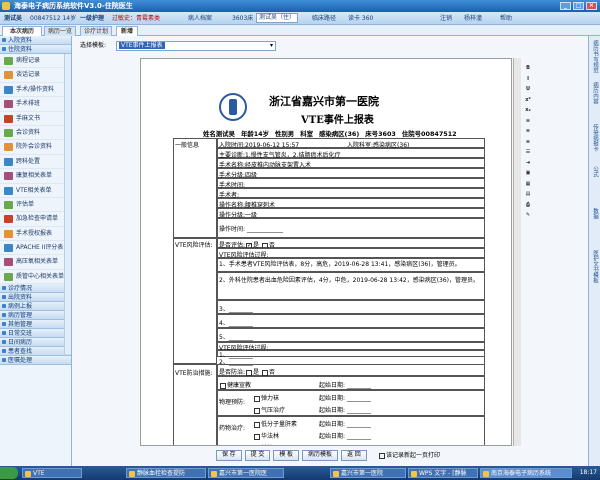 The height and width of the screenshot is (480, 600). What do you see at coordinates (264, 229) in the screenshot?
I see `operation-time-field: ____________` at bounding box center [264, 229].